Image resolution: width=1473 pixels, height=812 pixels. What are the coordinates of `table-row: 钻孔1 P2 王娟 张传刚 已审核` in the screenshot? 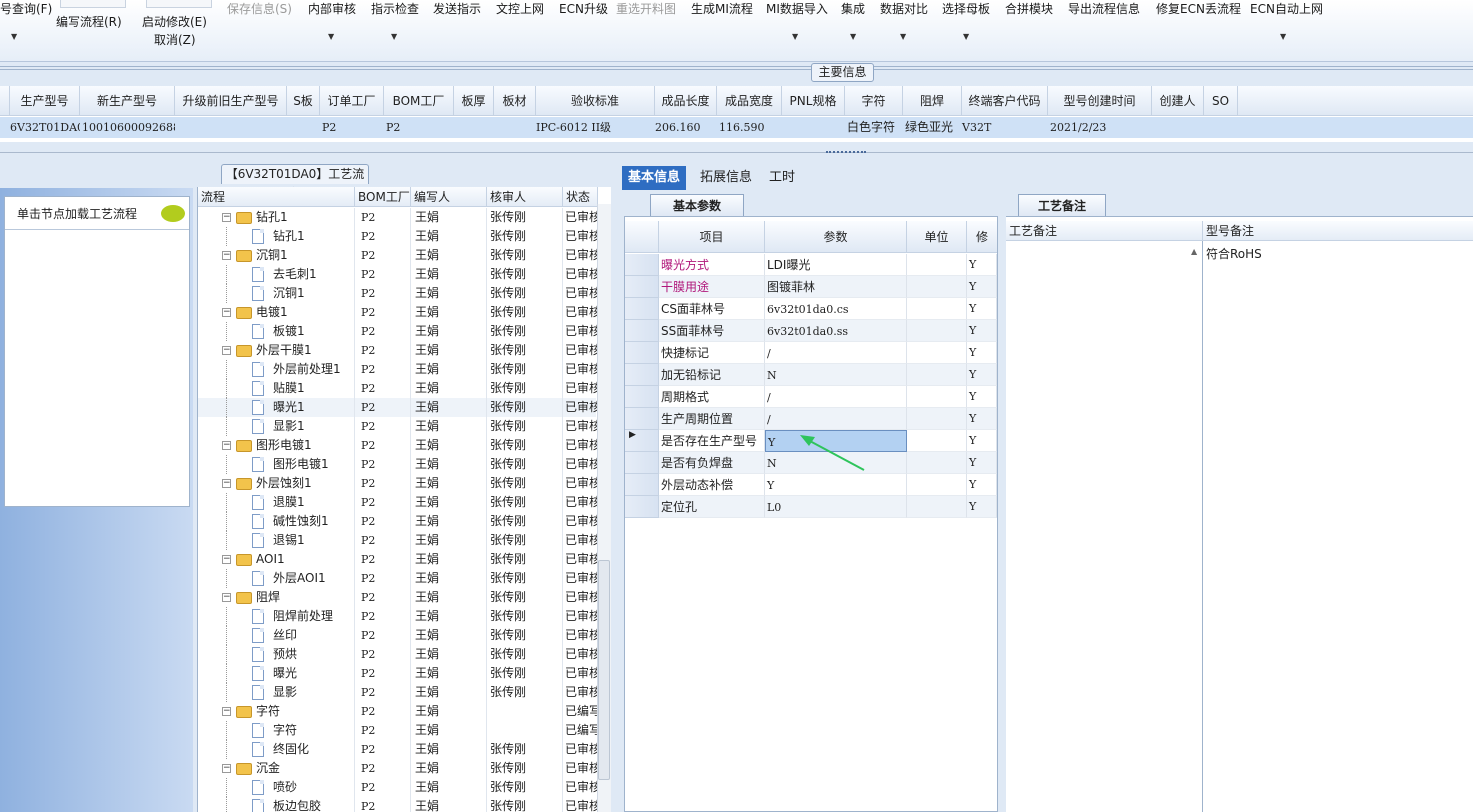 It's located at (398, 236).